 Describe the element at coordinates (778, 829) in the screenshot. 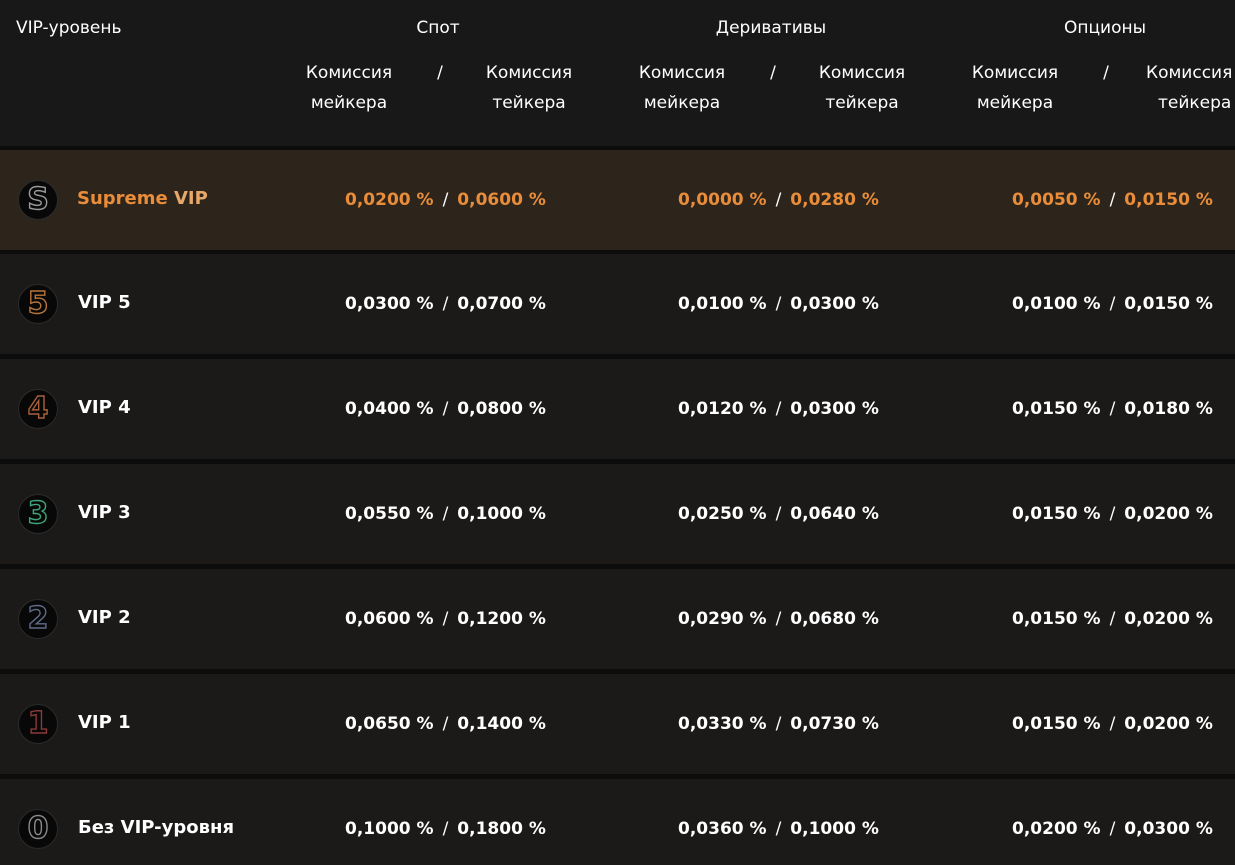

I see `derivatives-fees: 0,0360 %/0,1000 %` at that location.